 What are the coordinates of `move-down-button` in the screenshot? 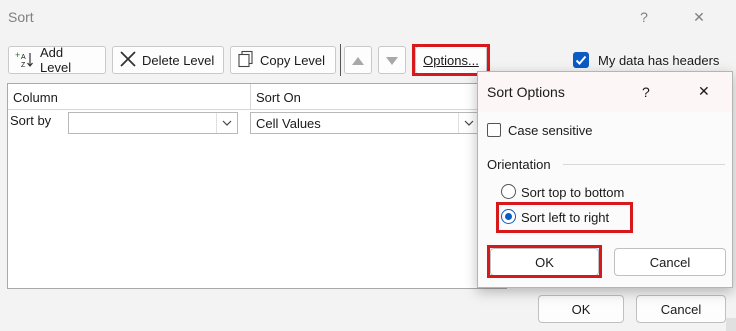 It's located at (392, 60).